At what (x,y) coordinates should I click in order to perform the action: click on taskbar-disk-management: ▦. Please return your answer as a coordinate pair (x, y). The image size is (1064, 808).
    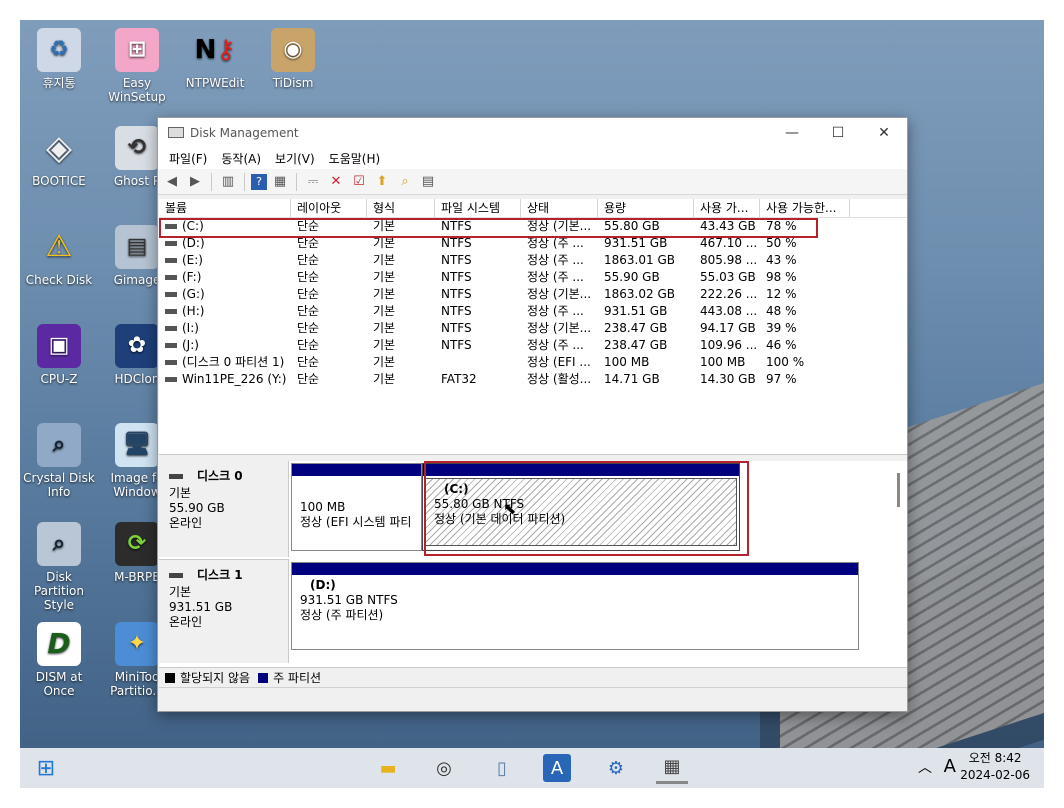
    Looking at the image, I should click on (672, 768).